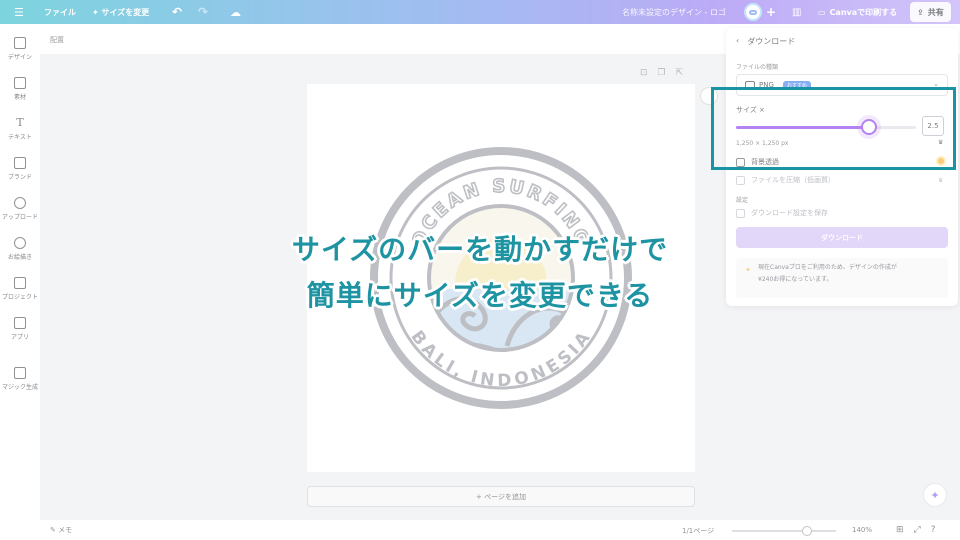  What do you see at coordinates (935, 495) in the screenshot?
I see `sparkle-icon: ✦` at bounding box center [935, 495].